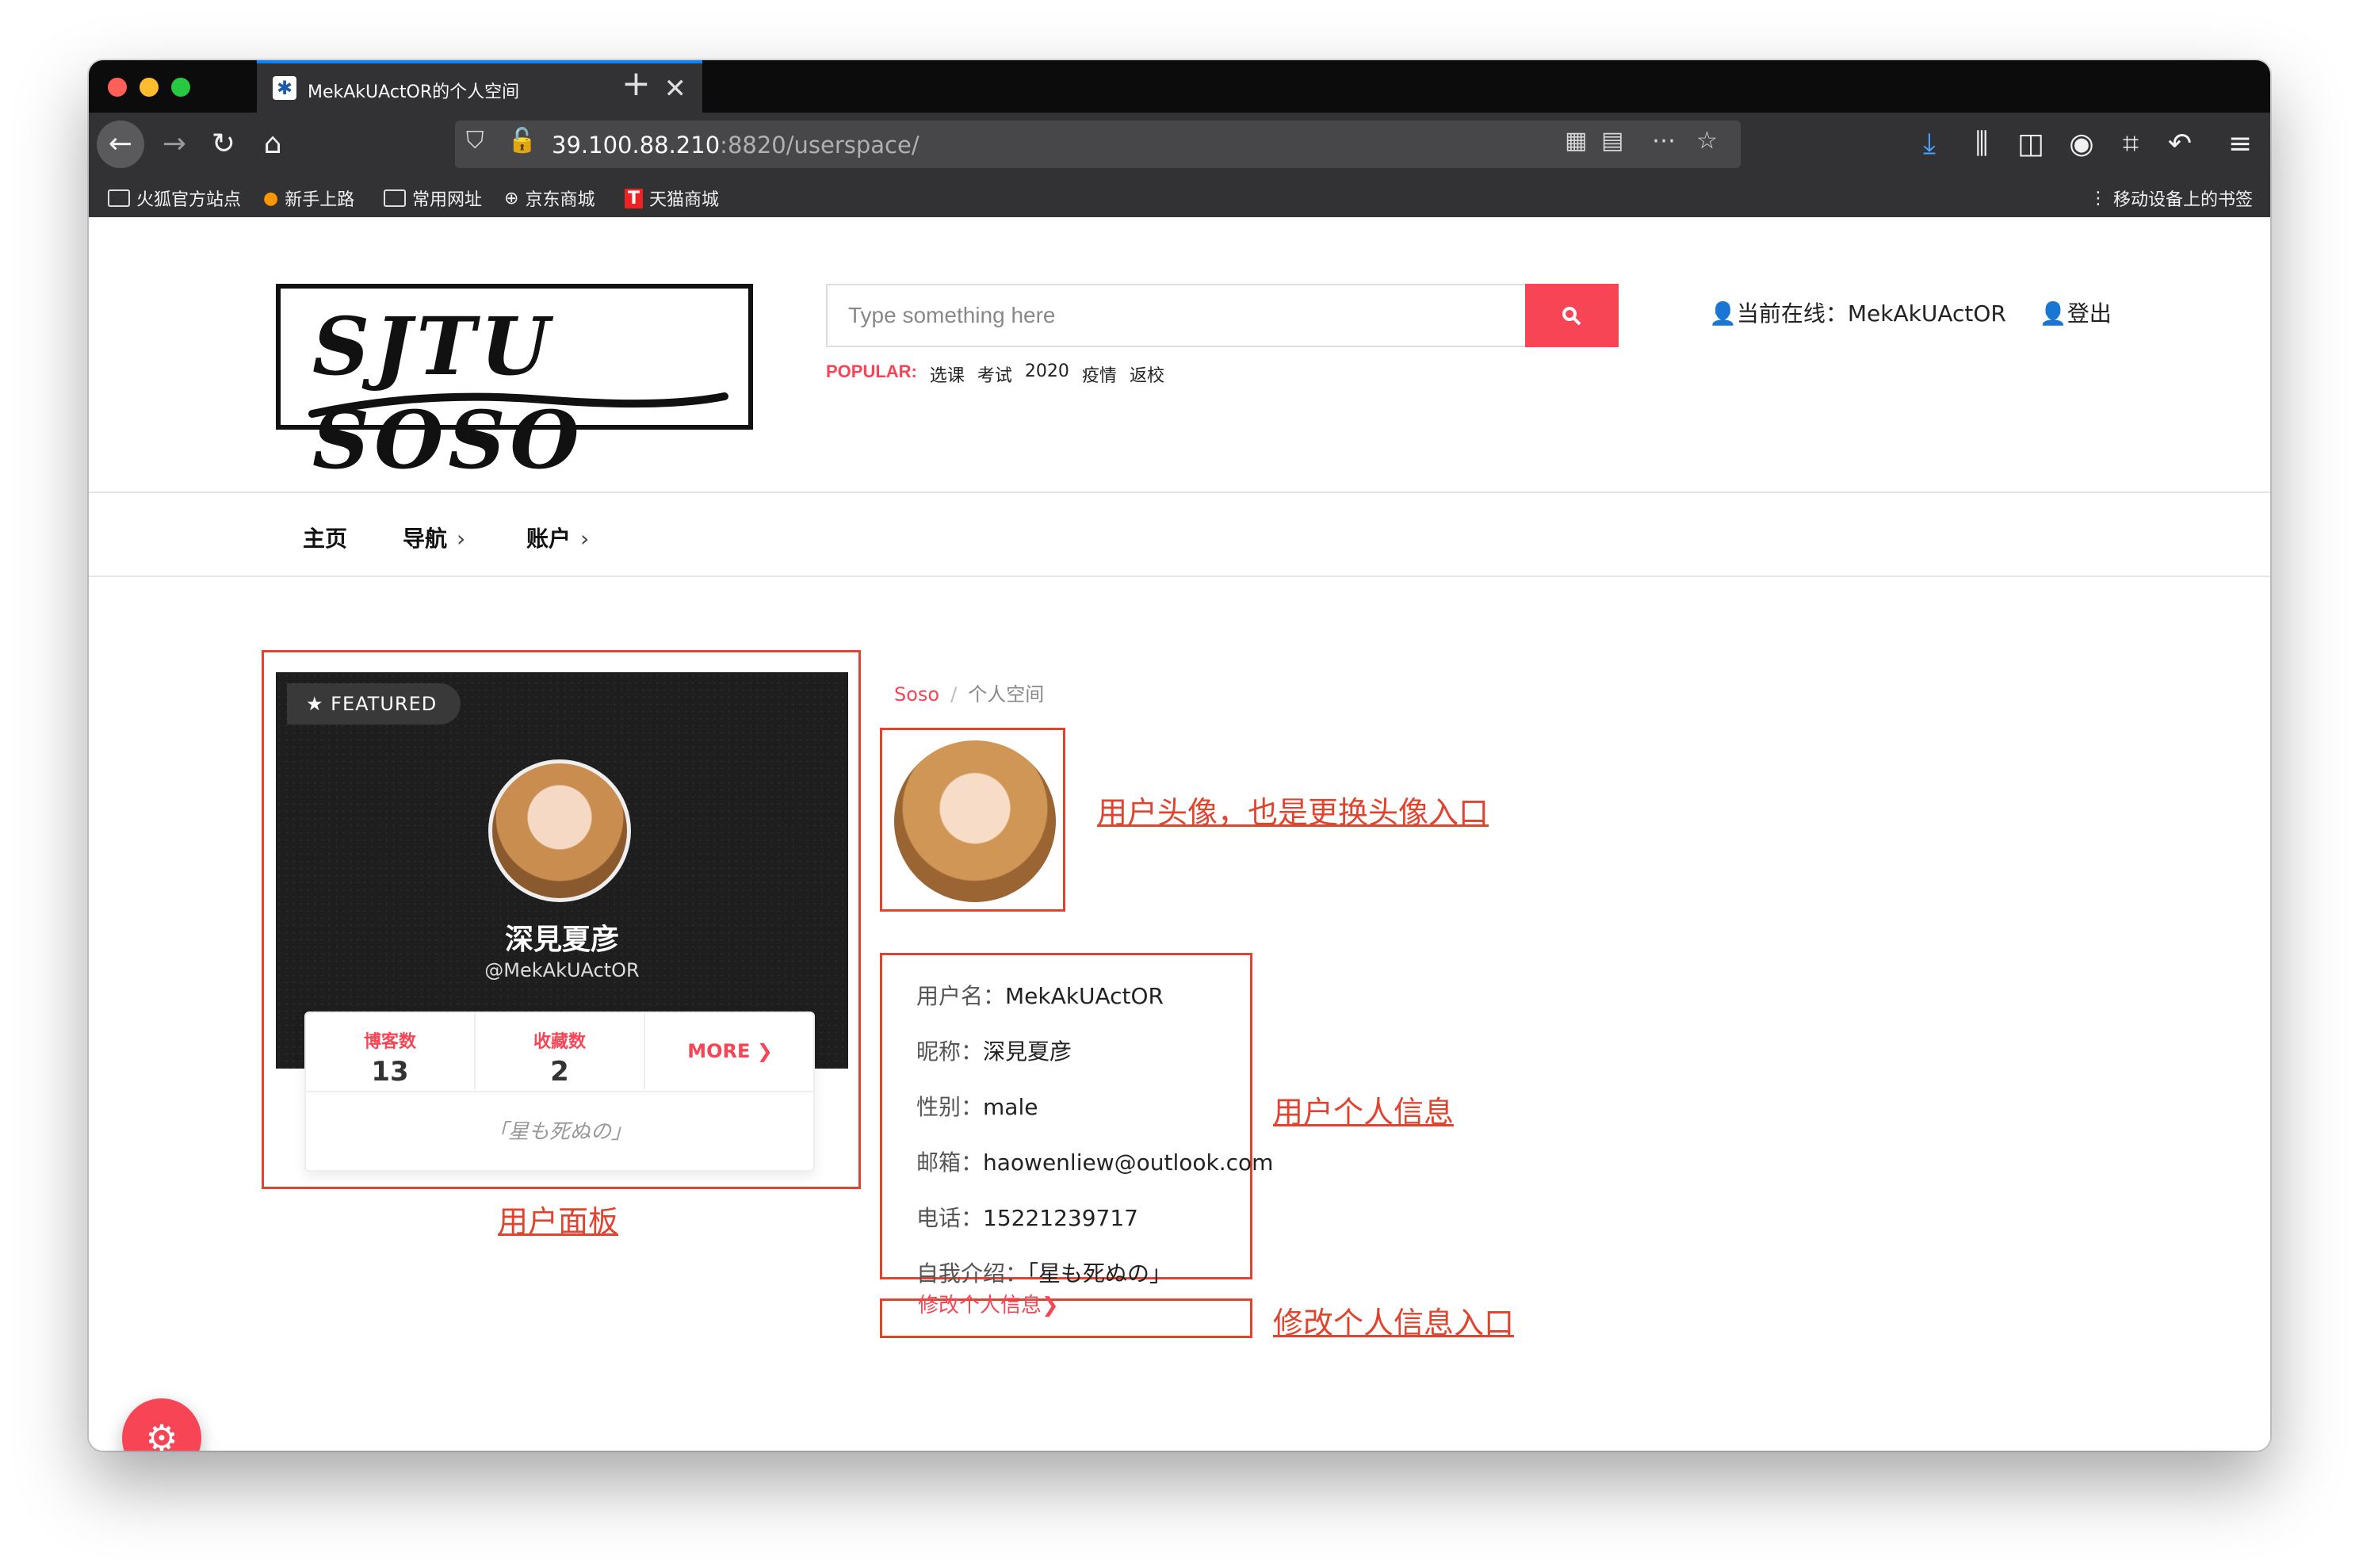 This screenshot has width=2359, height=1568. I want to click on shield-icon: ⛉, so click(475, 141).